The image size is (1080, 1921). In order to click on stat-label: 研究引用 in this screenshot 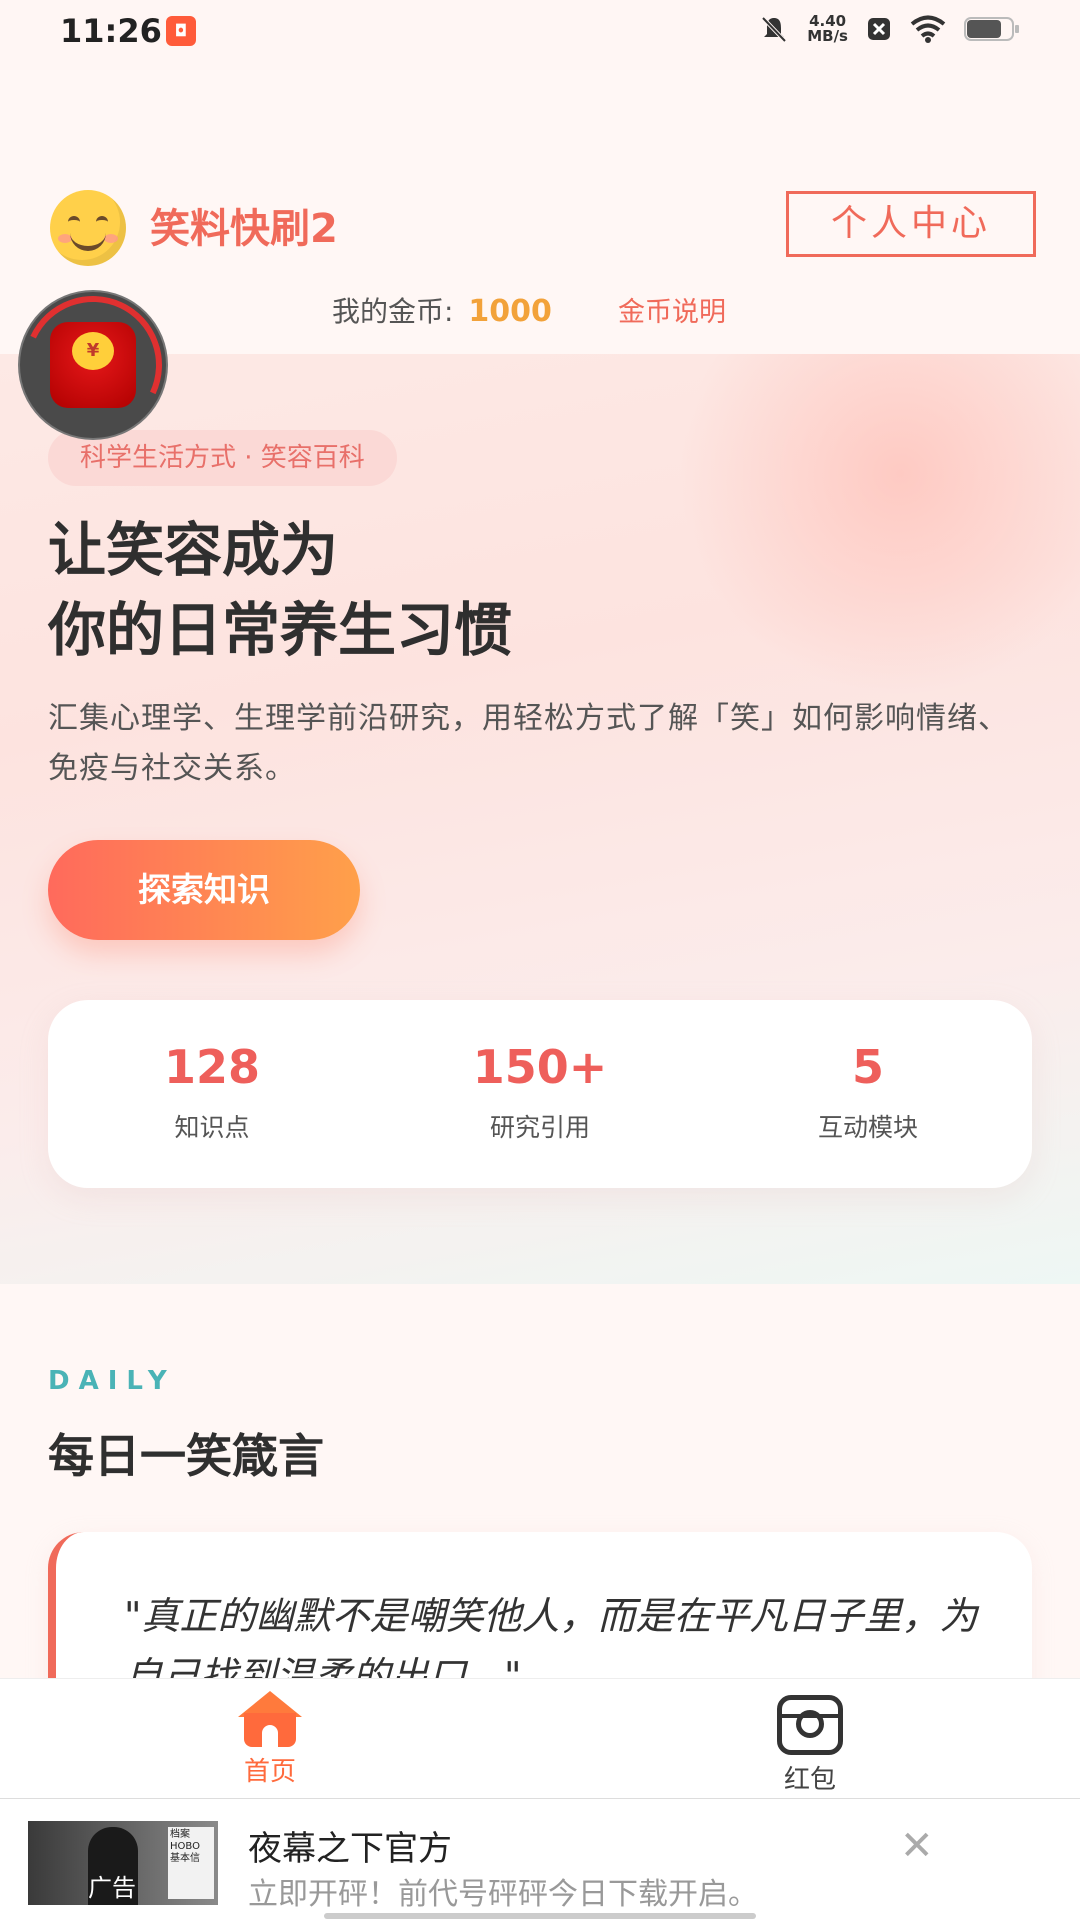, I will do `click(539, 1127)`.